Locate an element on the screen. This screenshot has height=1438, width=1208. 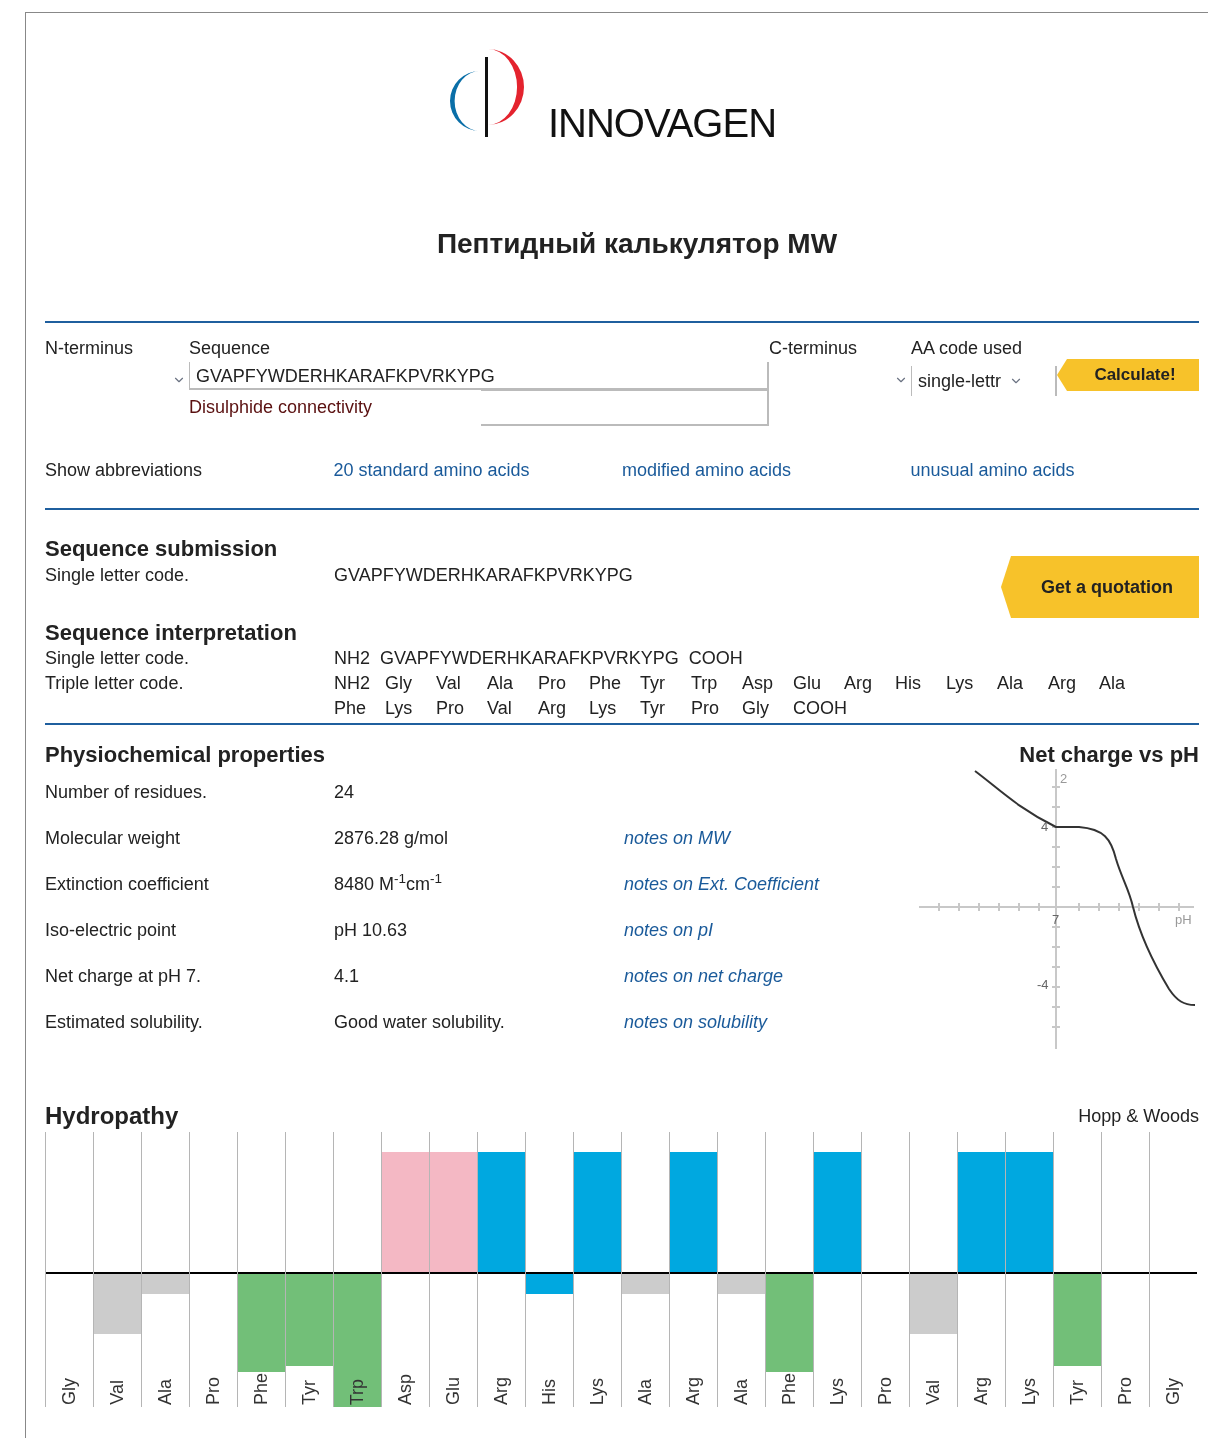
sequence-field: GVAPFYWDERHKARAFKPVRKYPG is located at coordinates (479, 376).